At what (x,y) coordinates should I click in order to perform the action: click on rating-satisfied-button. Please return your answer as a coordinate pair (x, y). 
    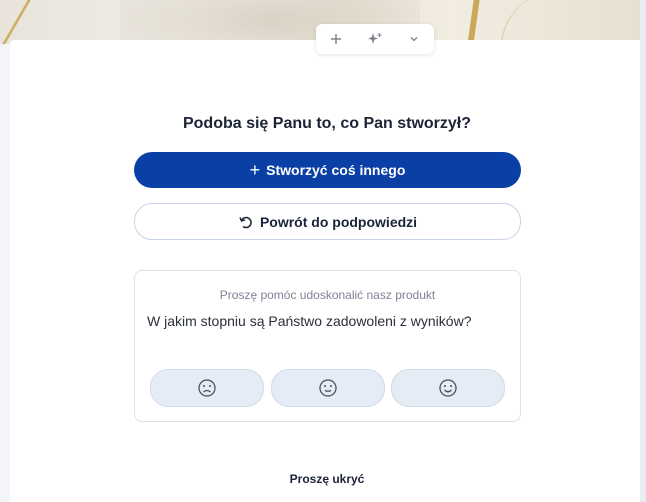
    Looking at the image, I should click on (448, 388).